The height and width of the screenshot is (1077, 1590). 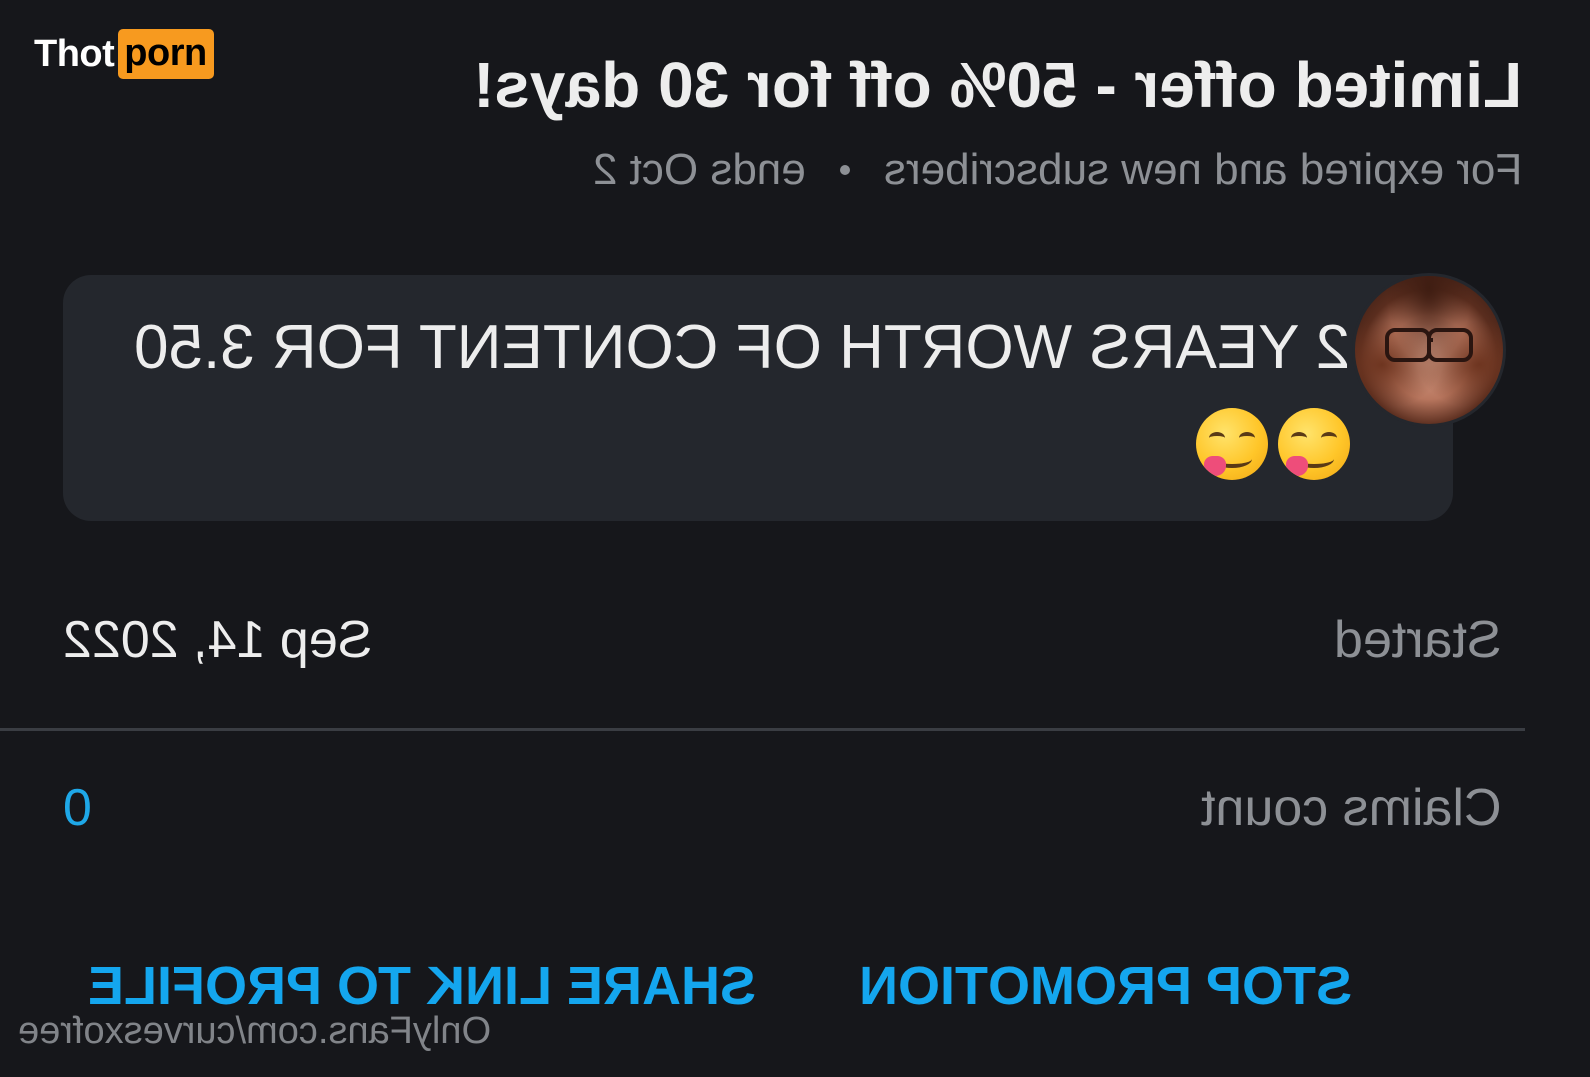 I want to click on message-text: 2 YEARS WORTH OF CONTENT FOR 3.50, so click(x=742, y=347).